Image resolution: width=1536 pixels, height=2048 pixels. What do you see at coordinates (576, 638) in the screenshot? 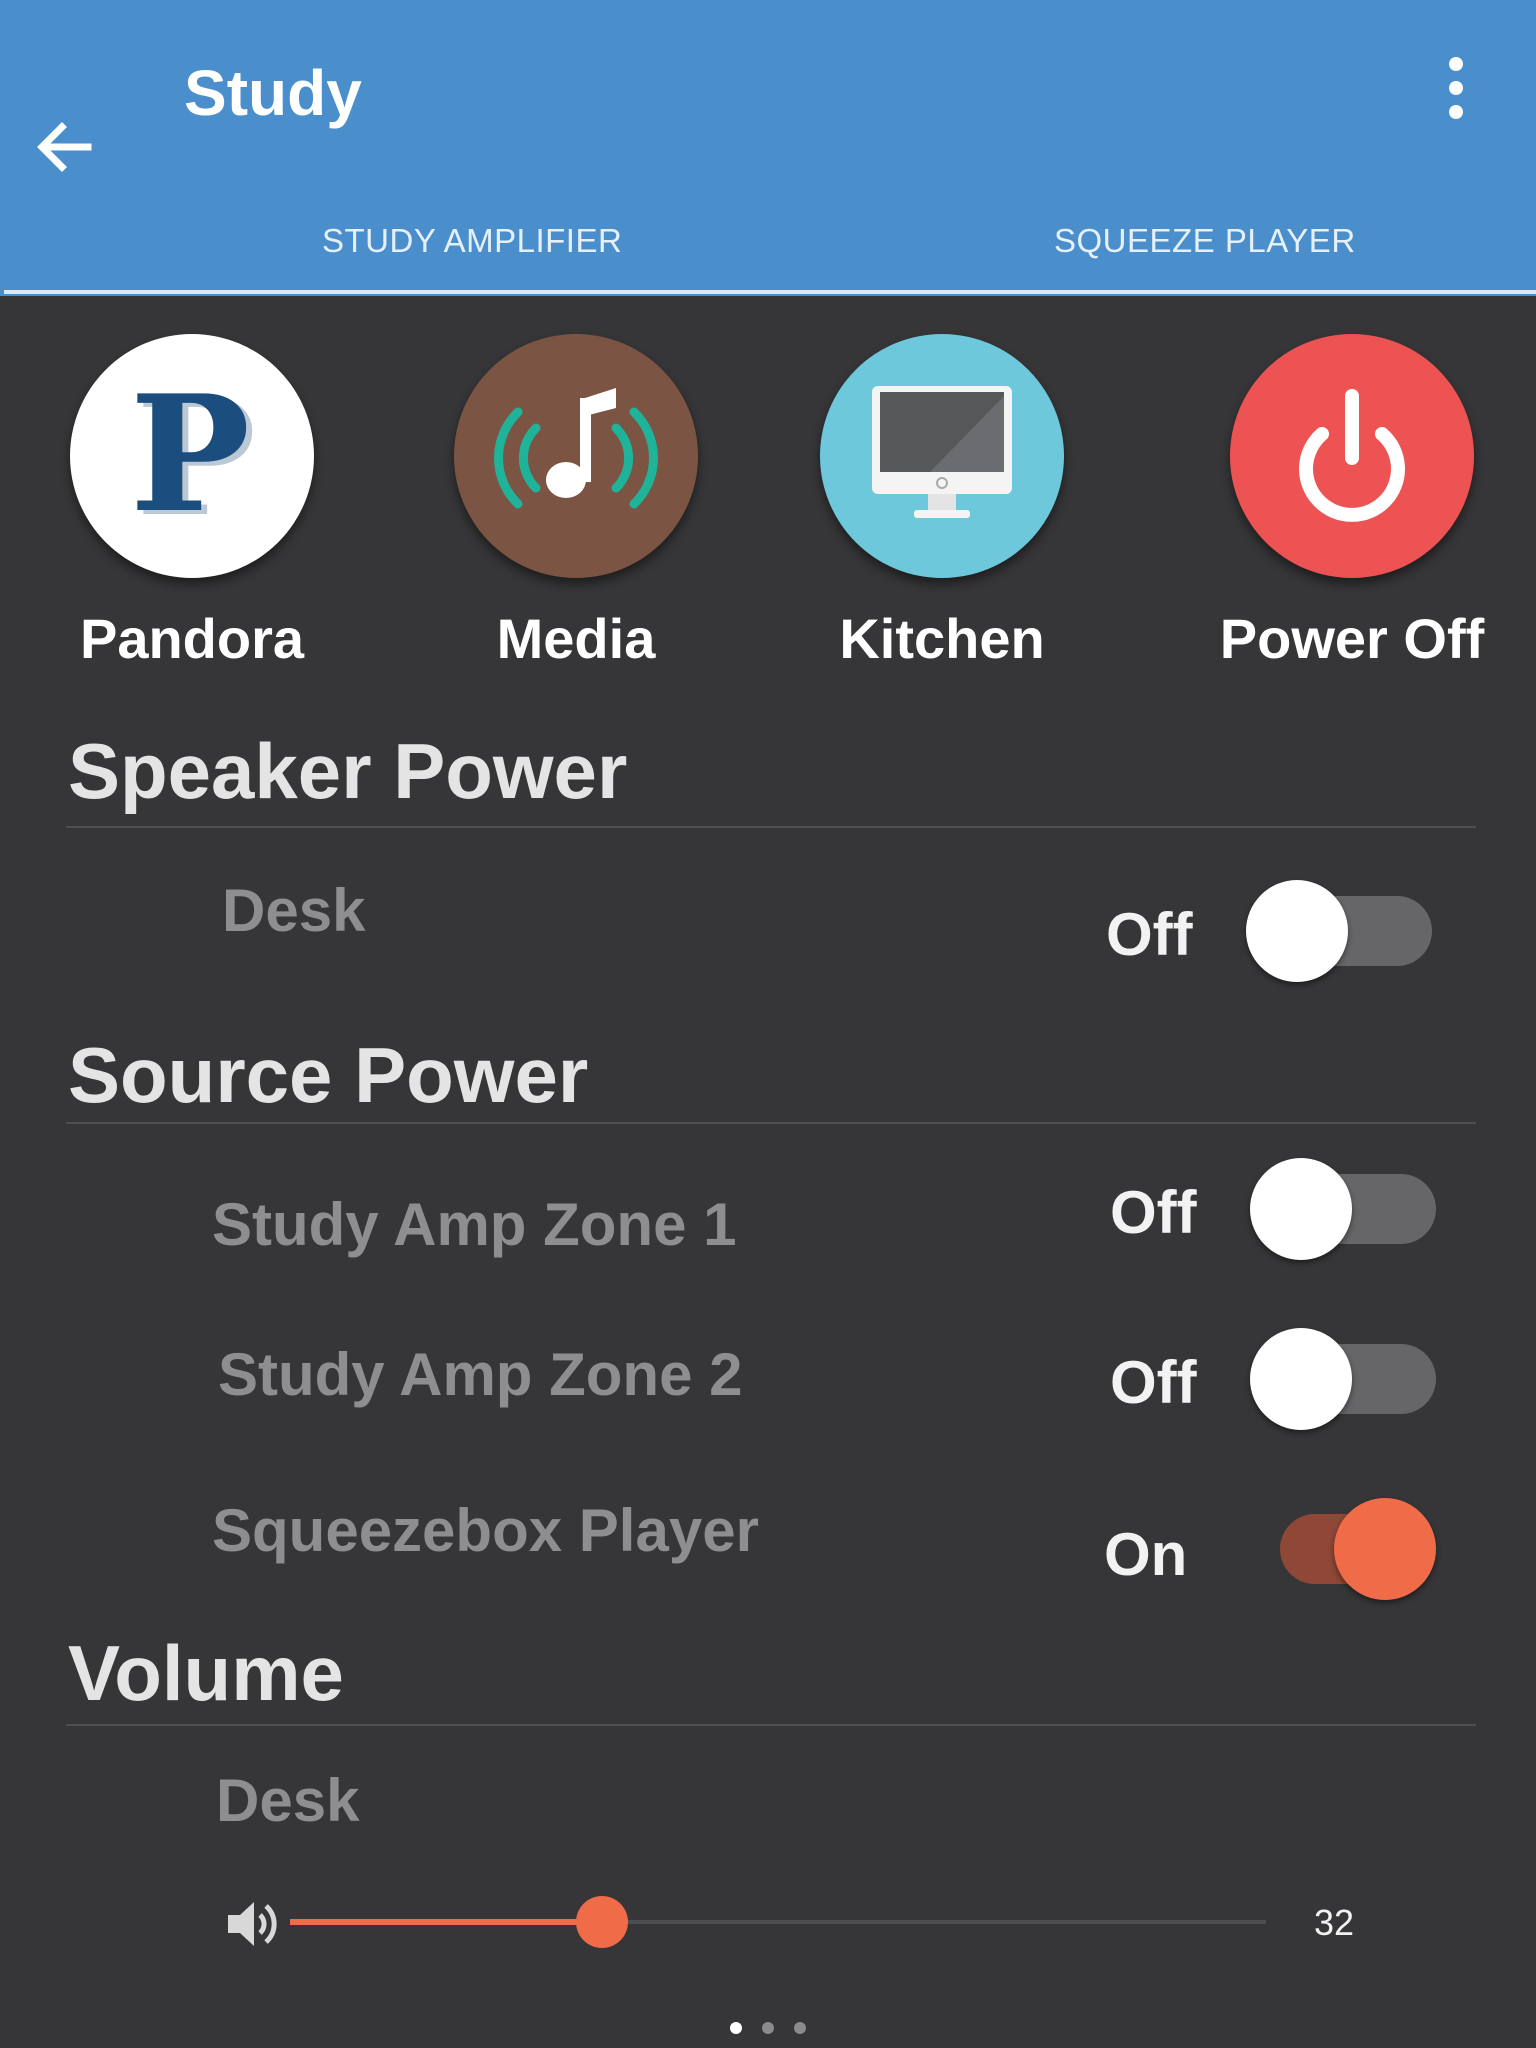
I see `shortcut-label: Media` at bounding box center [576, 638].